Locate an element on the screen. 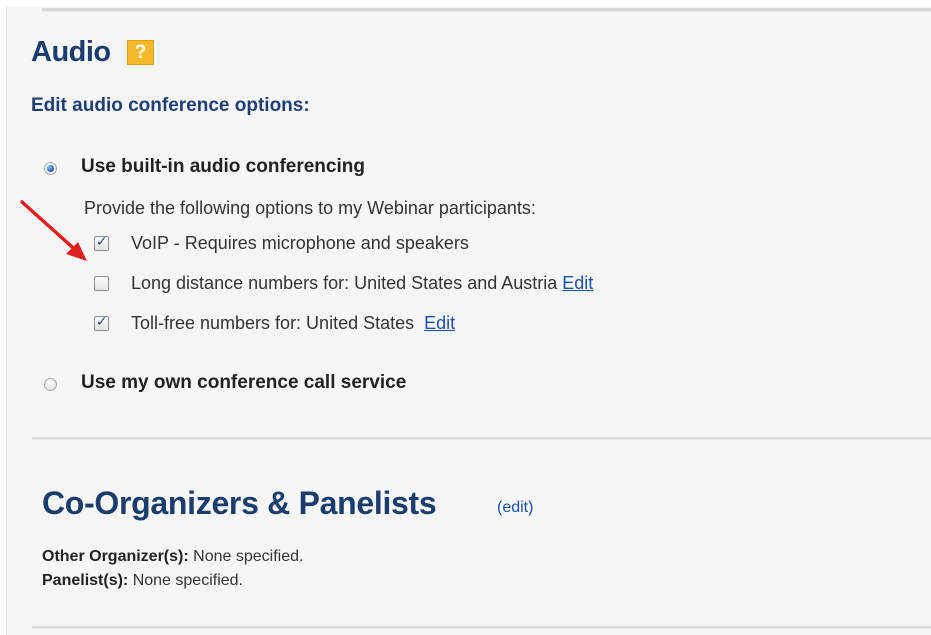 The image size is (931, 635). coorganizers-heading: Co-Organizers & Panelists is located at coordinates (239, 503).